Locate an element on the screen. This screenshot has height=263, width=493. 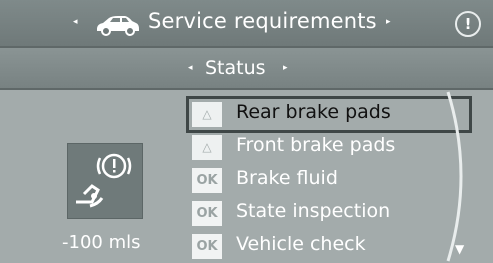
car-icon is located at coordinates (118, 26).